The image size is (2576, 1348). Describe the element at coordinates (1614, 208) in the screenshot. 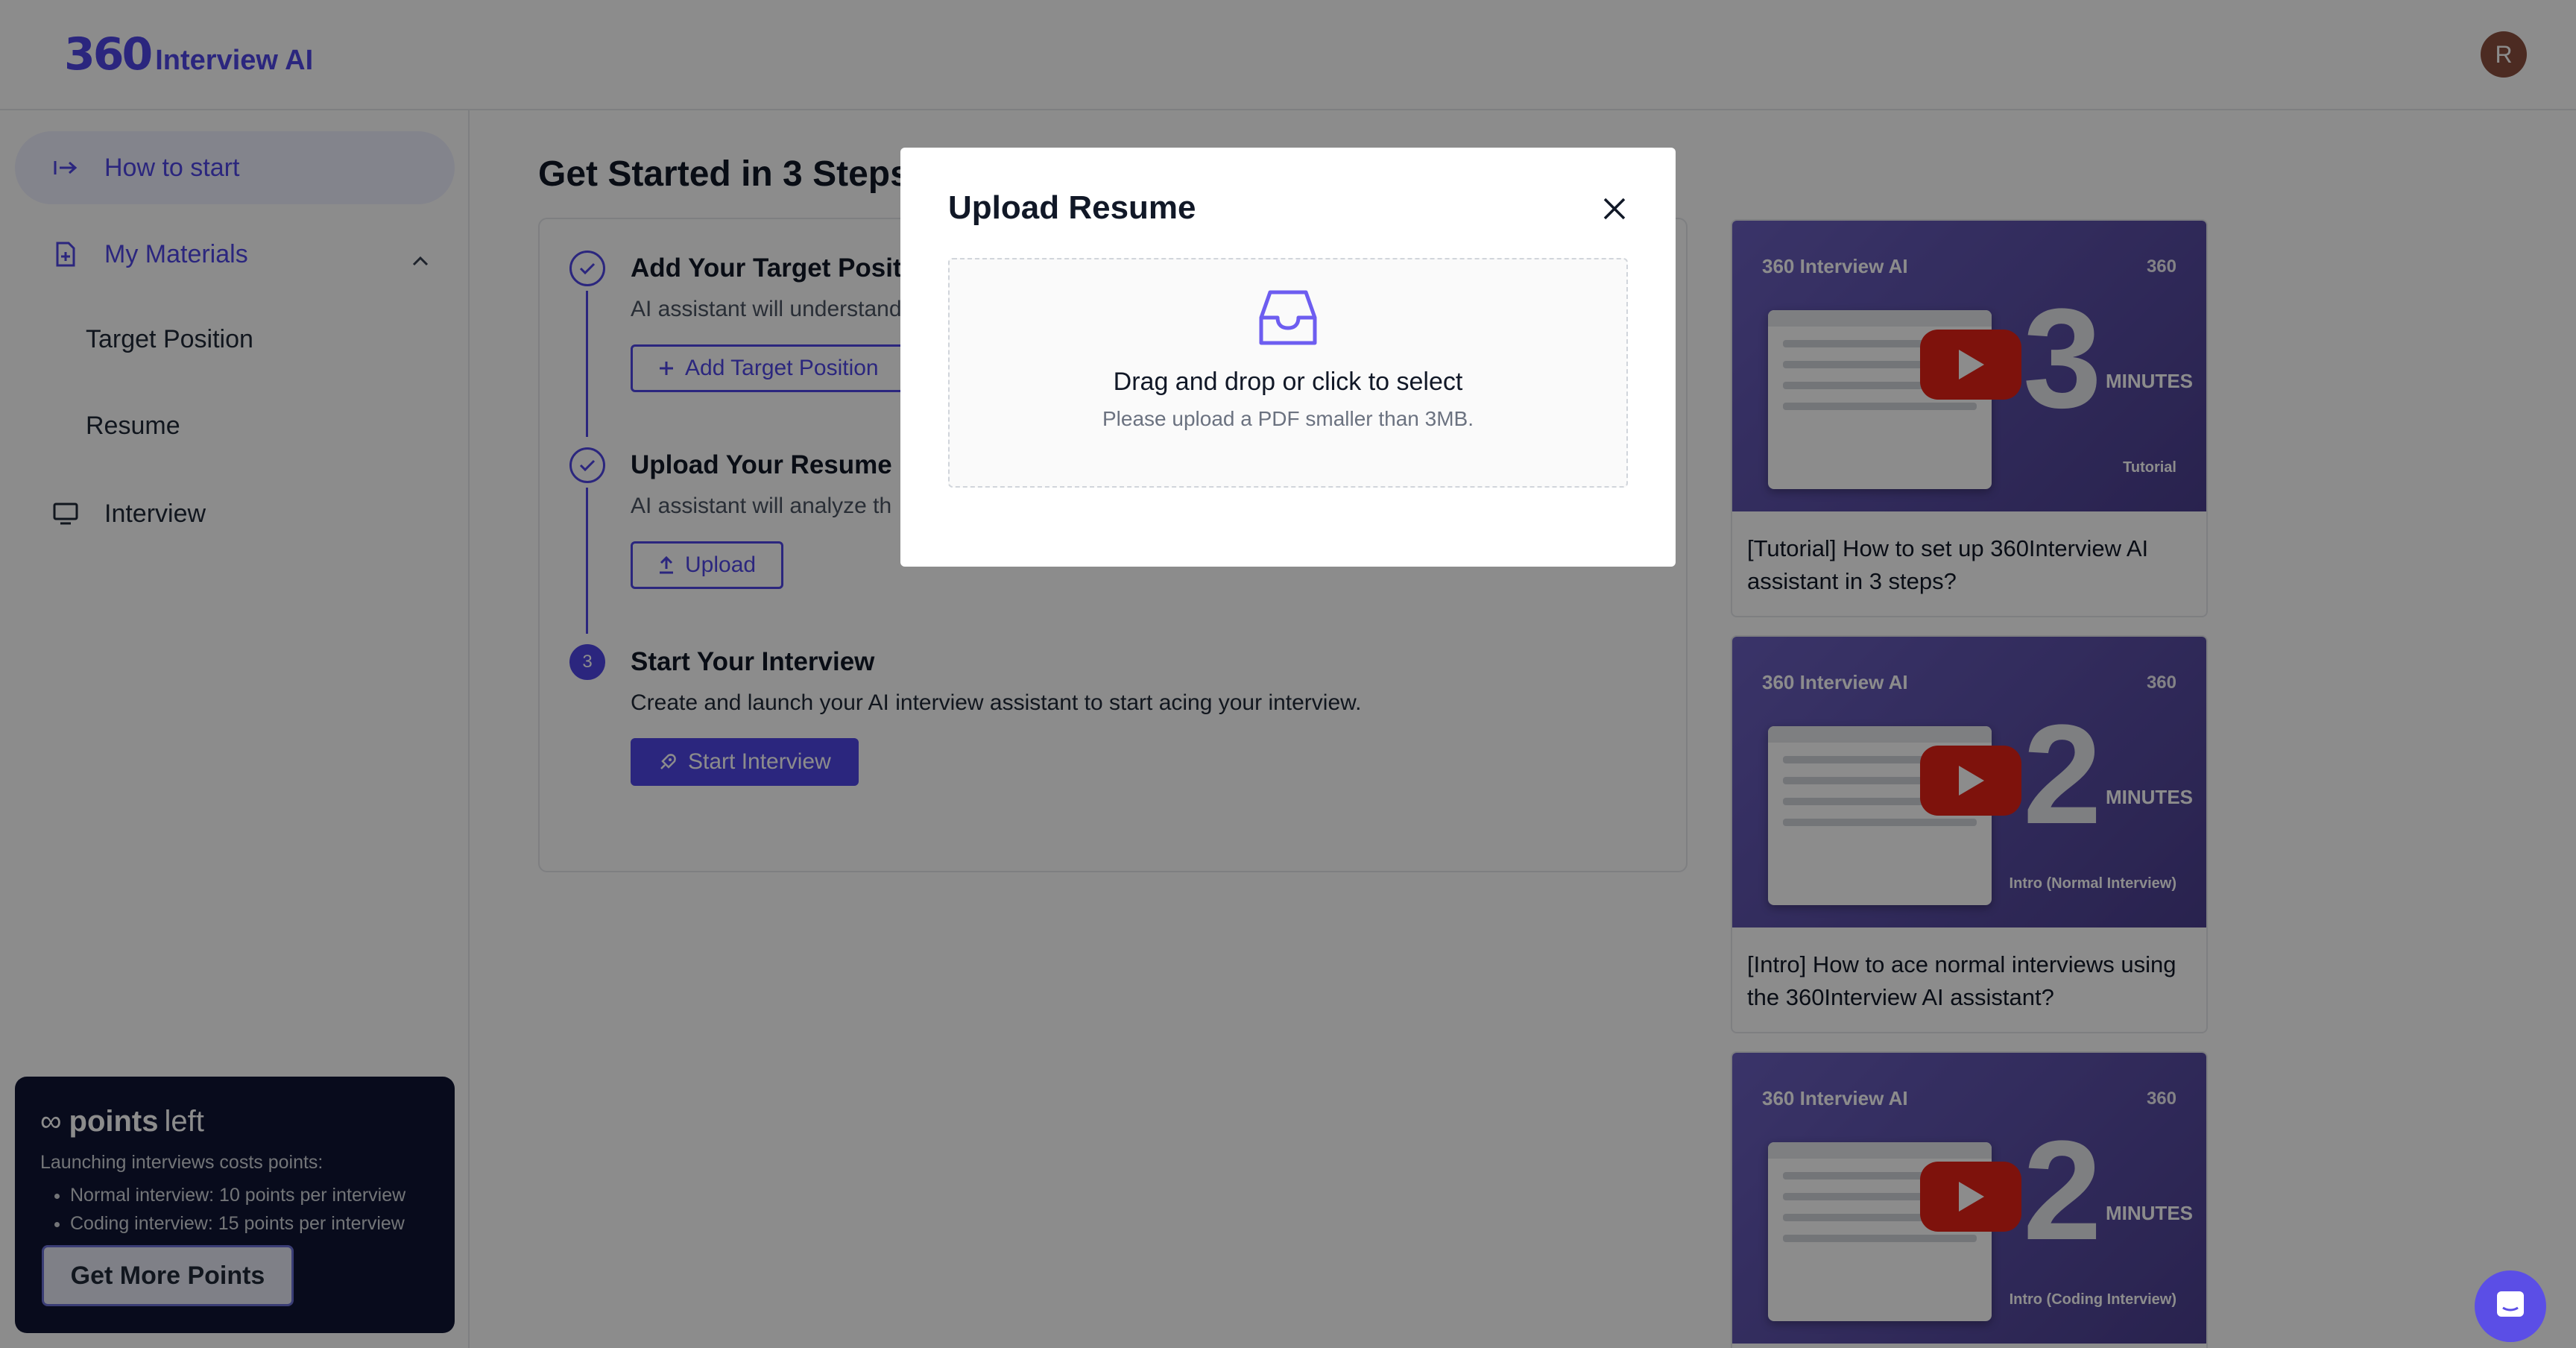

I see `close-icon` at that location.